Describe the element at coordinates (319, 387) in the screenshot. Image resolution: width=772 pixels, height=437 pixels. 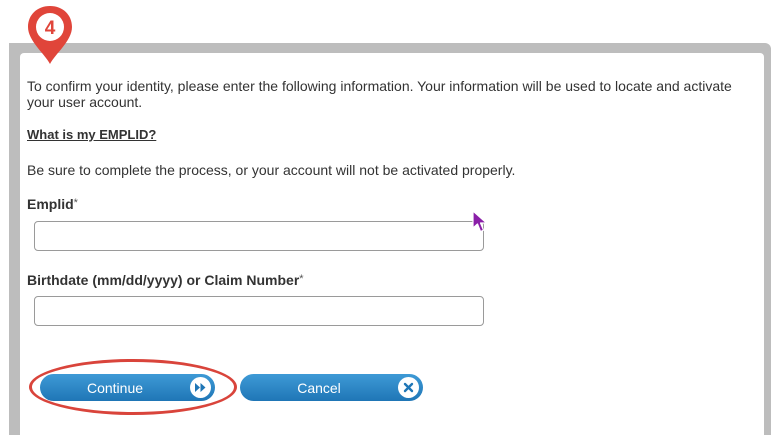
I see `cancel-button-label: Cancel` at that location.